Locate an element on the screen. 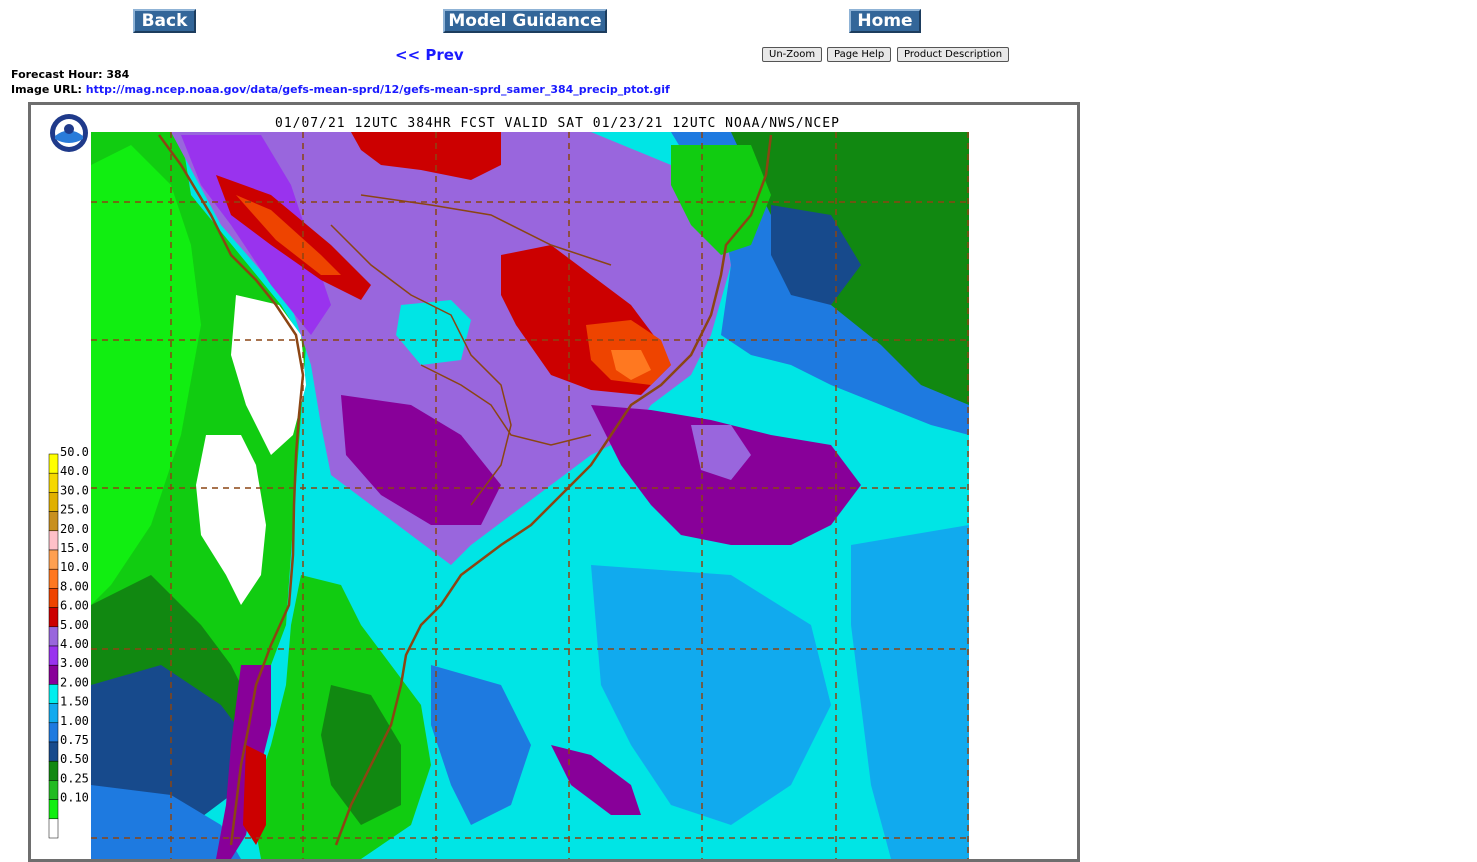 The width and height of the screenshot is (1477, 862). legend-label: 3.00 is located at coordinates (74, 663).